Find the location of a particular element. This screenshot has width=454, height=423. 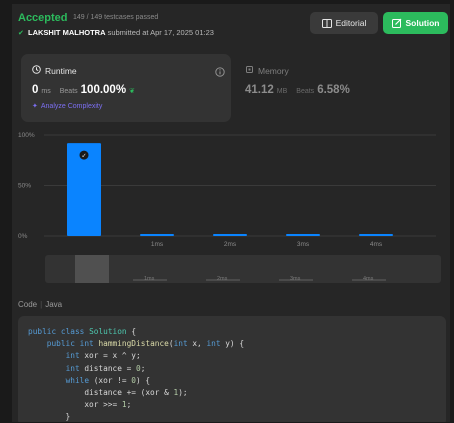

memory-title: Memory is located at coordinates (267, 70).